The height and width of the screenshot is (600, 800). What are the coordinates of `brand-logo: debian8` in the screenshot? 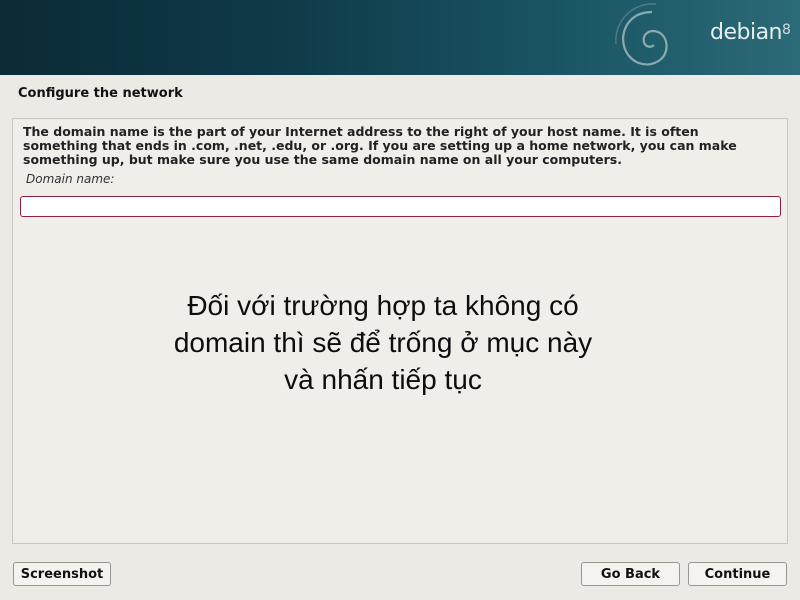 It's located at (750, 32).